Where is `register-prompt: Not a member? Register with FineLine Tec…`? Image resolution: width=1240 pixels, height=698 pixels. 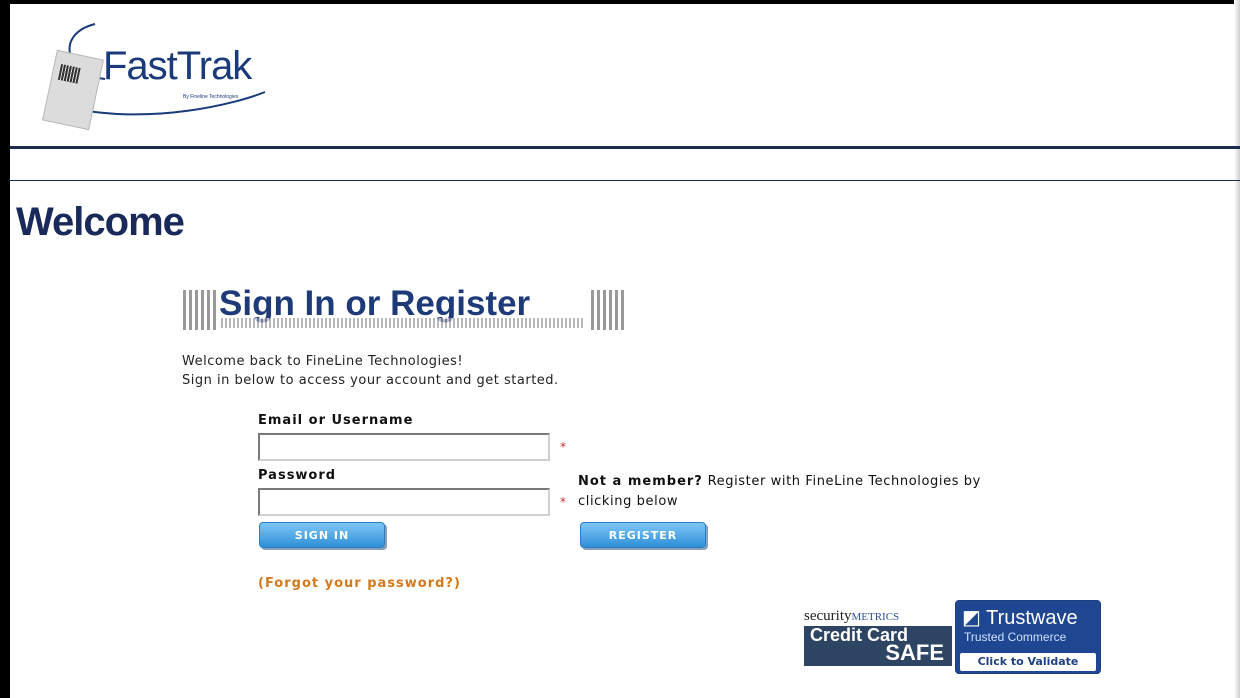 register-prompt: Not a member? Register with FineLine Tec… is located at coordinates (779, 492).